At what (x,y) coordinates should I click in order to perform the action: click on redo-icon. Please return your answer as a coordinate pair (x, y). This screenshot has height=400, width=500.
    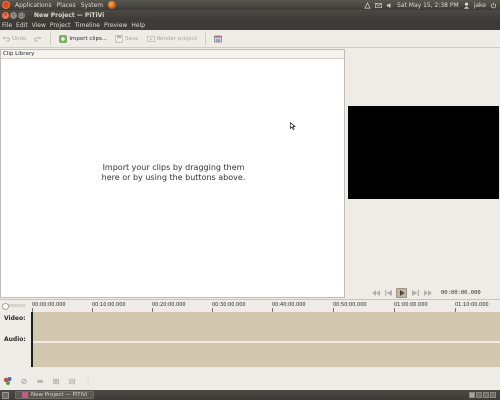
    Looking at the image, I should click on (38, 38).